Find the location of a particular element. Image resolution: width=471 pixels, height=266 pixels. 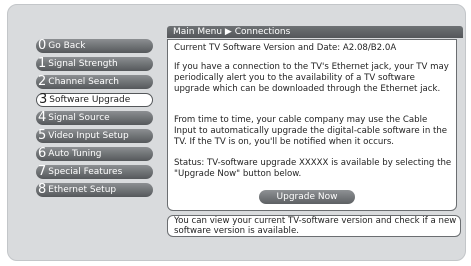

menu-item-label: Video Input Setup is located at coordinates (88, 136).